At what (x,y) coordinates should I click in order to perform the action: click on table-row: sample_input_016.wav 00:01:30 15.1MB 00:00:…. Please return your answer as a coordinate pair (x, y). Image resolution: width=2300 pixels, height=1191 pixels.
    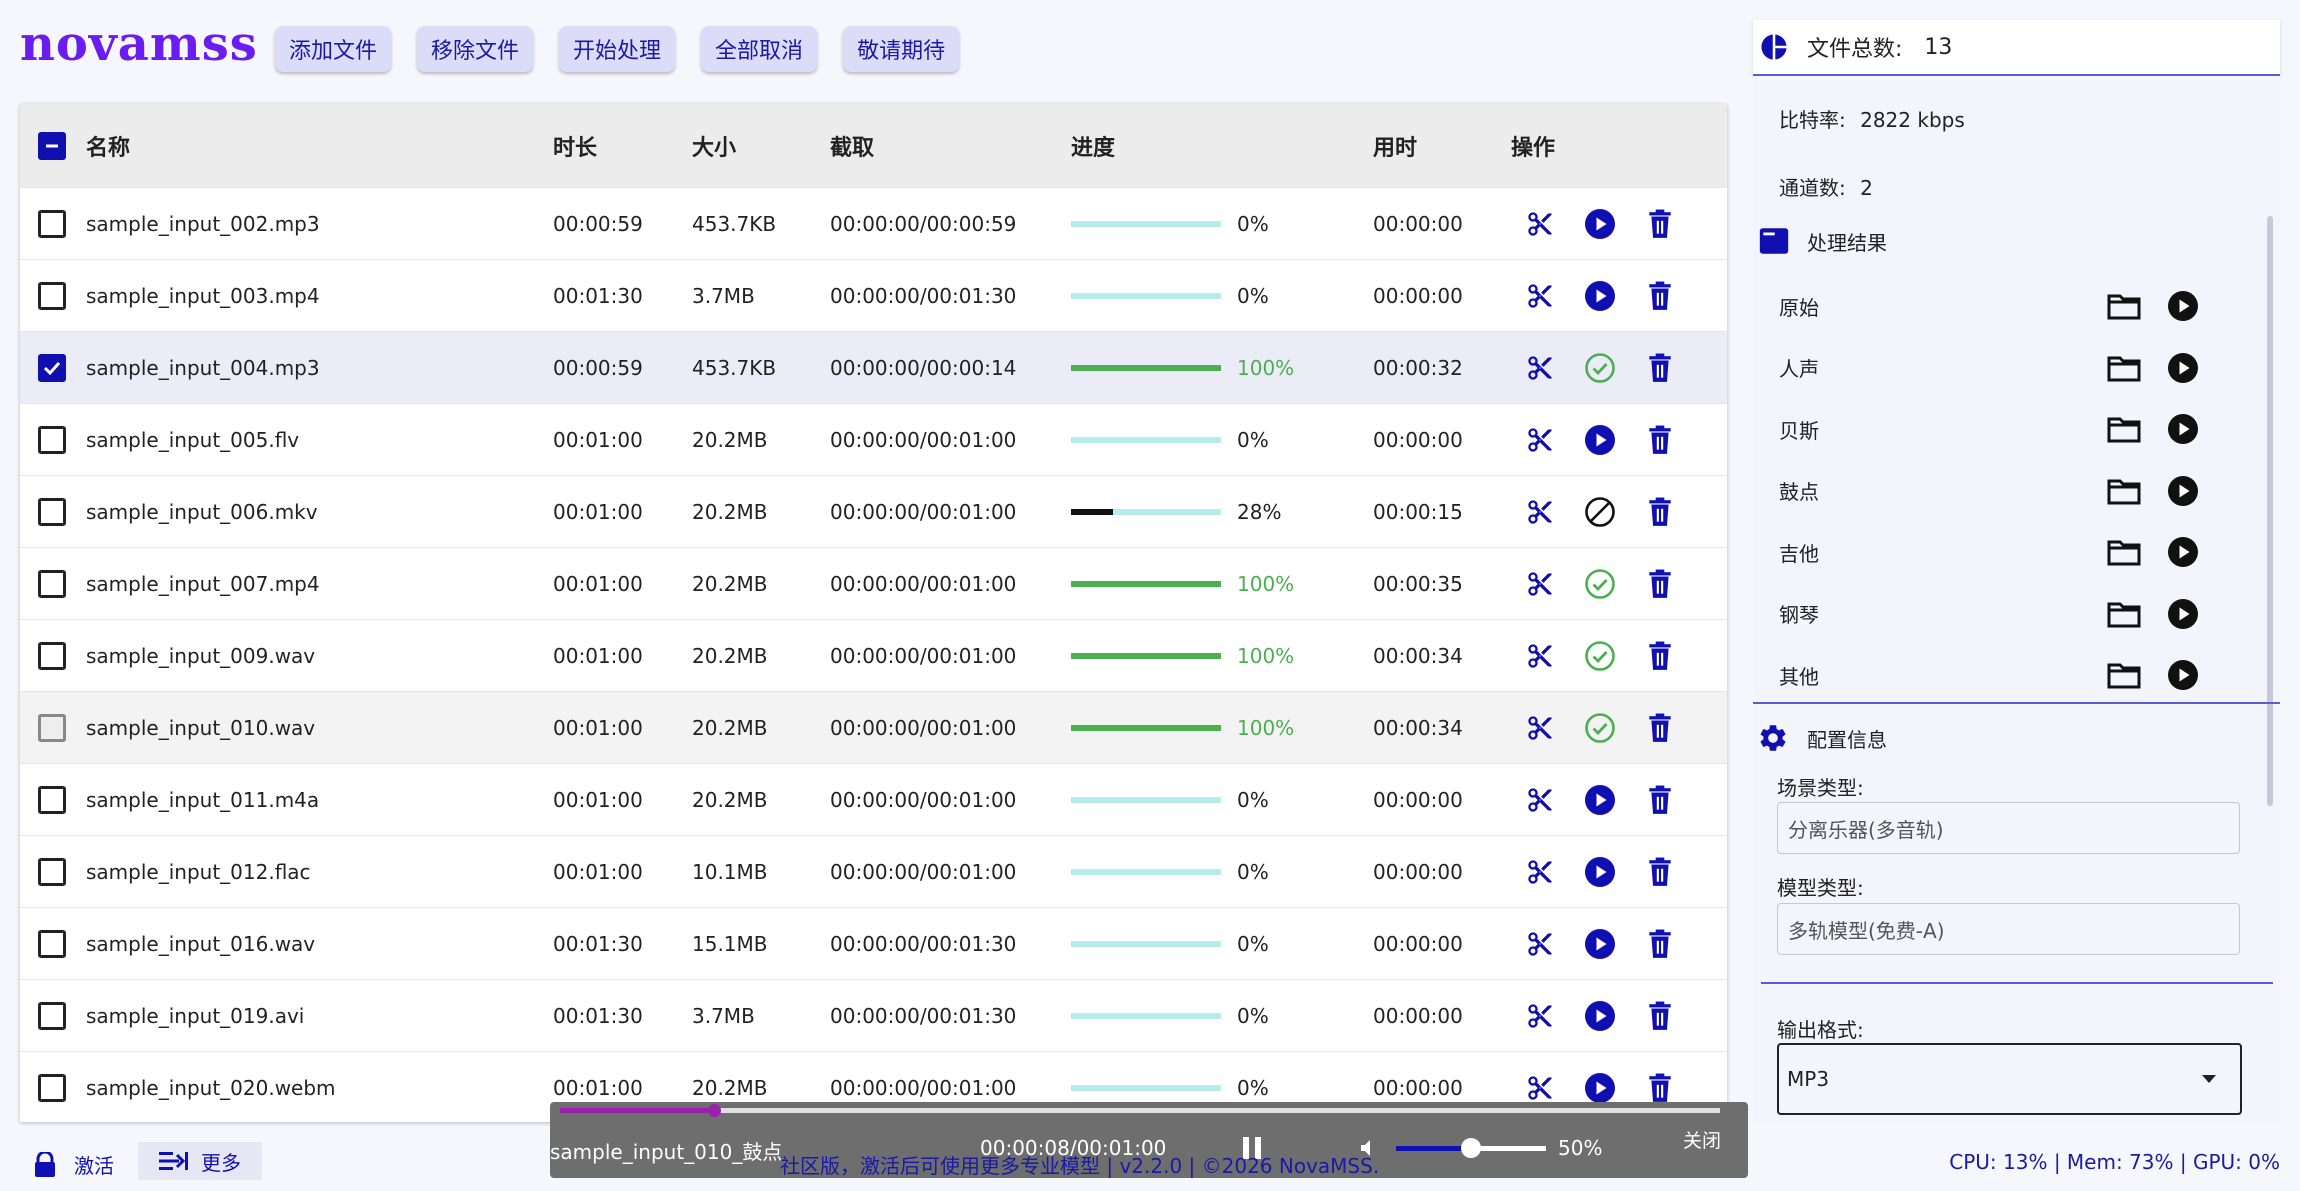
    Looking at the image, I should click on (873, 944).